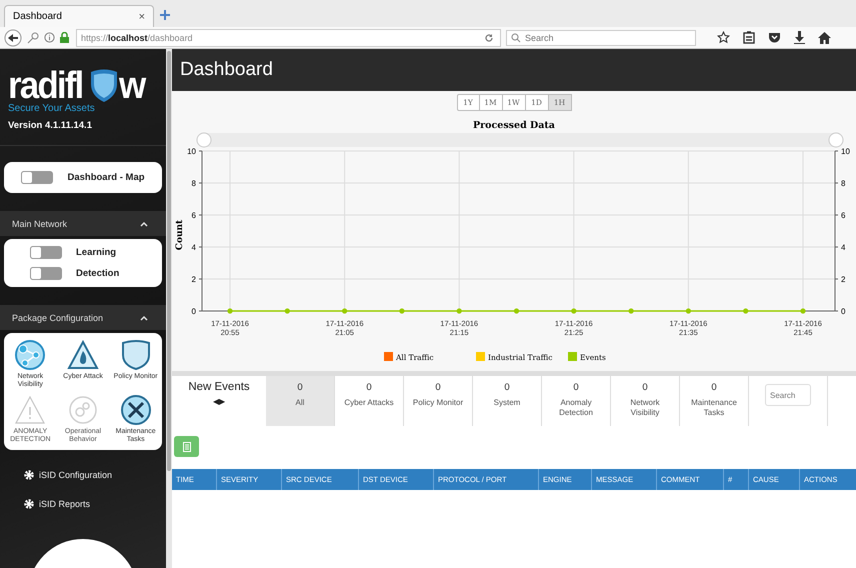  I want to click on address-field: https://localhost/dashboard, so click(288, 37).